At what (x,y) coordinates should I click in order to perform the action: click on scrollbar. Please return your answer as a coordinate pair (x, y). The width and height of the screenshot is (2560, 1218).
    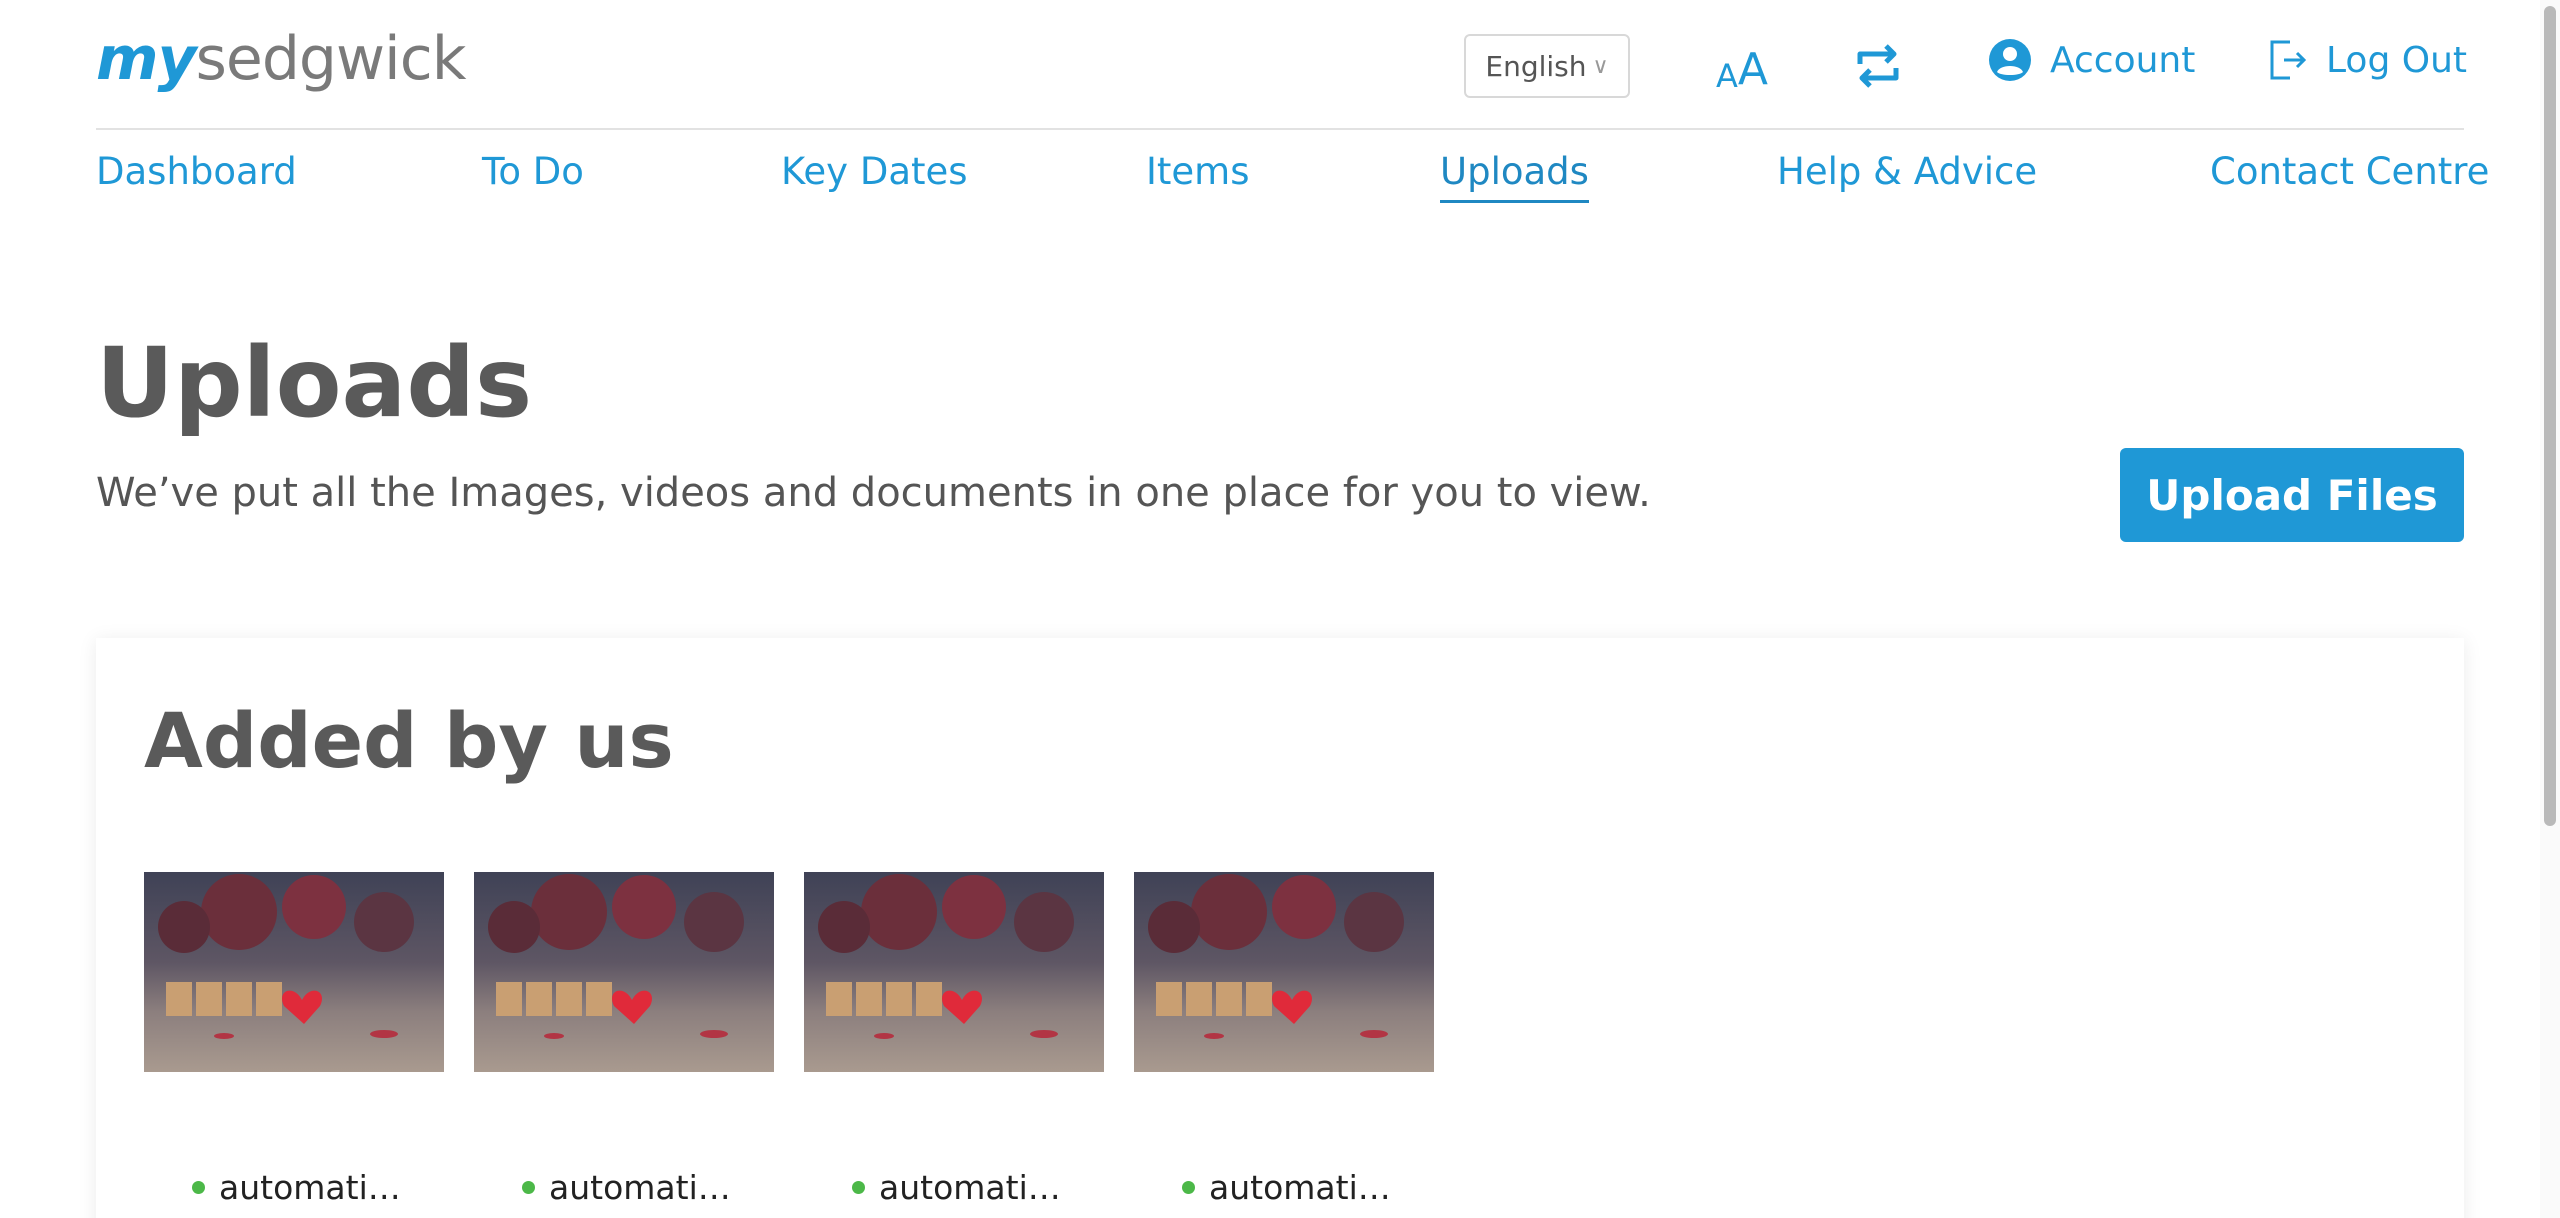
    Looking at the image, I should click on (2550, 609).